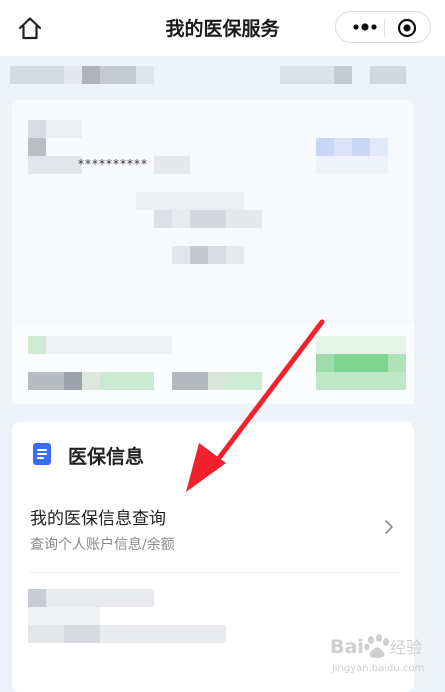 This screenshot has height=692, width=445. What do you see at coordinates (213, 531) in the screenshot?
I see `insurance-info-query-item: 我的医保信息查询 查询个人账户信息/余额` at bounding box center [213, 531].